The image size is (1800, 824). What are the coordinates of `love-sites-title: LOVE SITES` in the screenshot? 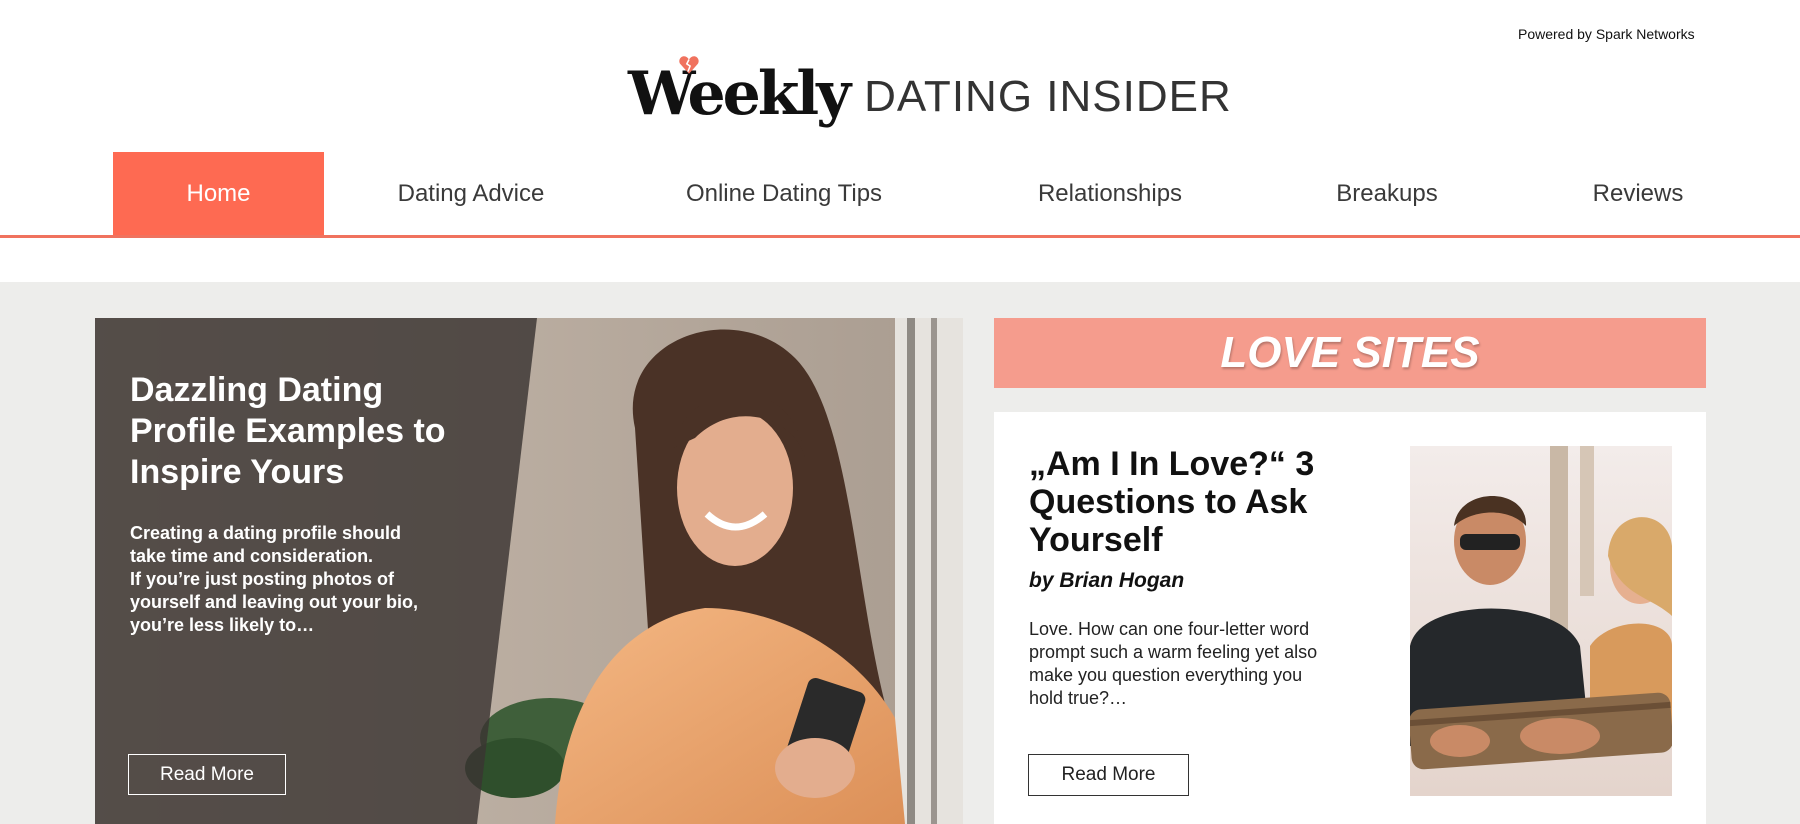 It's located at (1350, 352).